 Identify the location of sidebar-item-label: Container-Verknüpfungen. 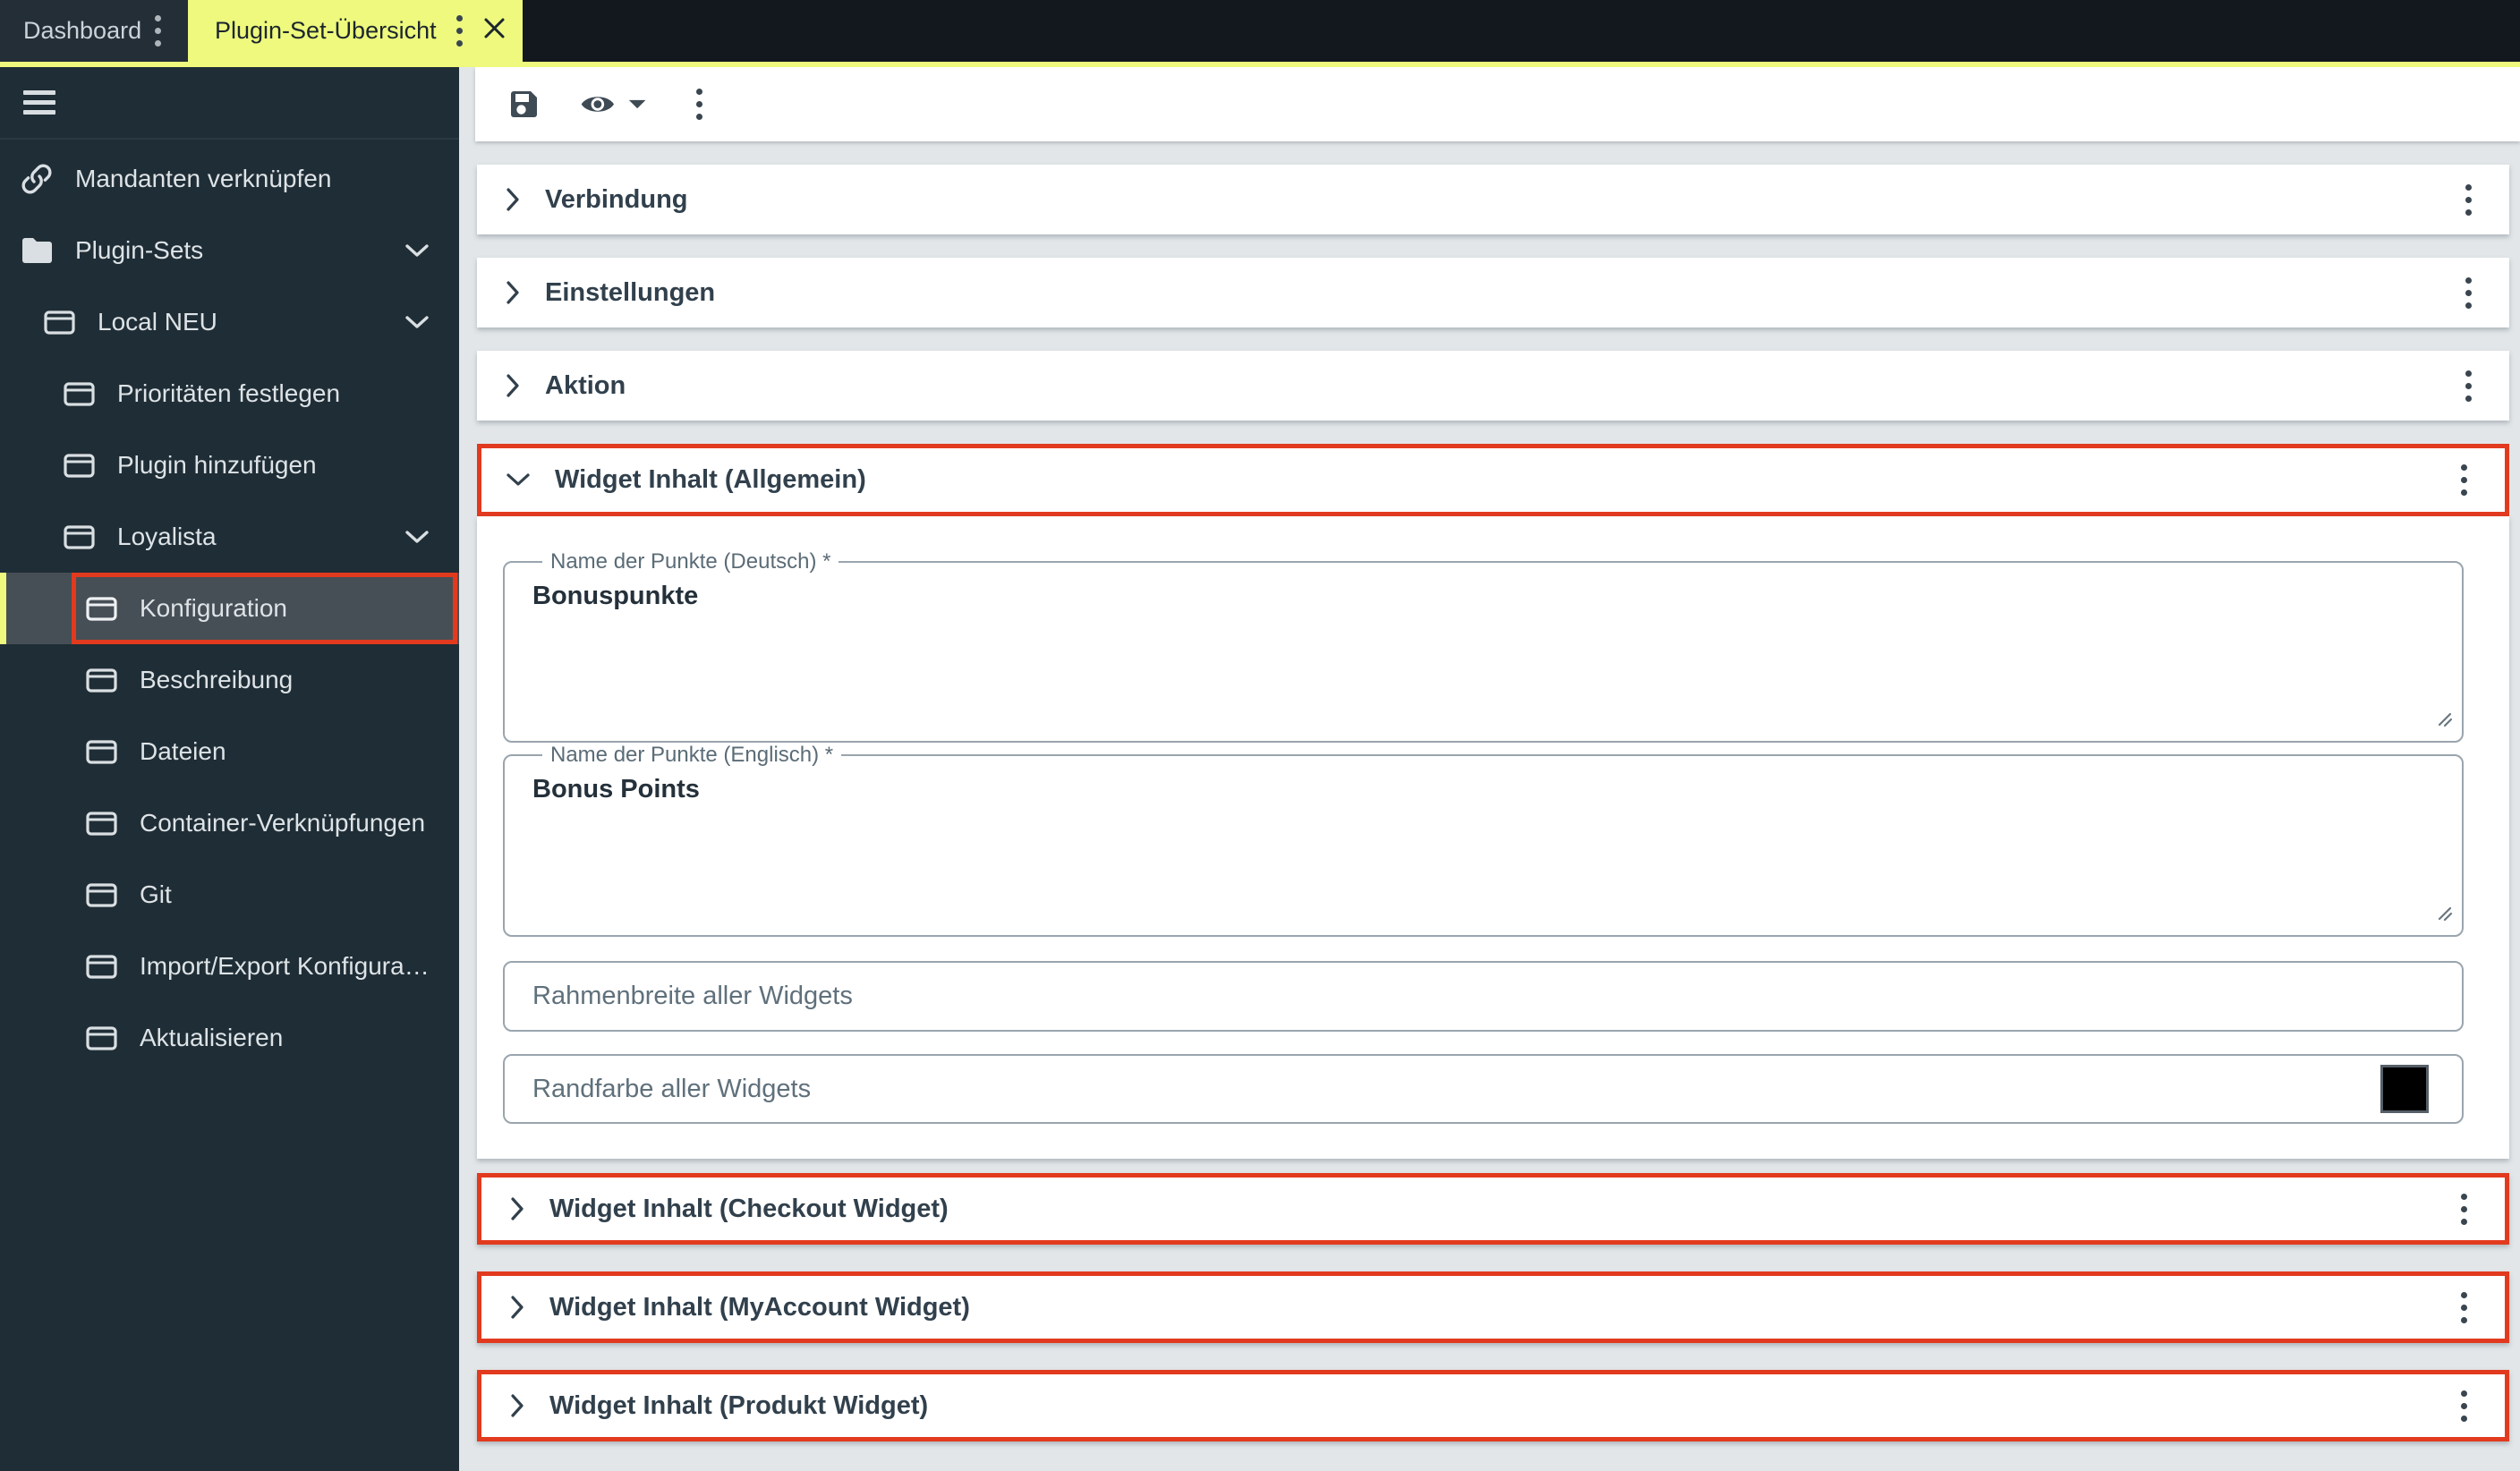
(283, 823).